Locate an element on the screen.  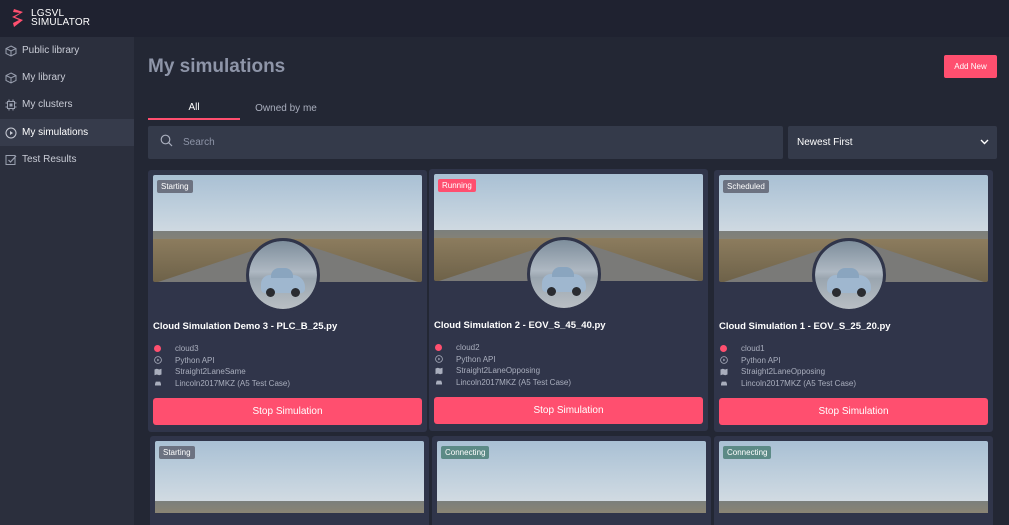
simulation-title: Cloud Simulation Demo 3 - PLC_B_25.py is located at coordinates (245, 326).